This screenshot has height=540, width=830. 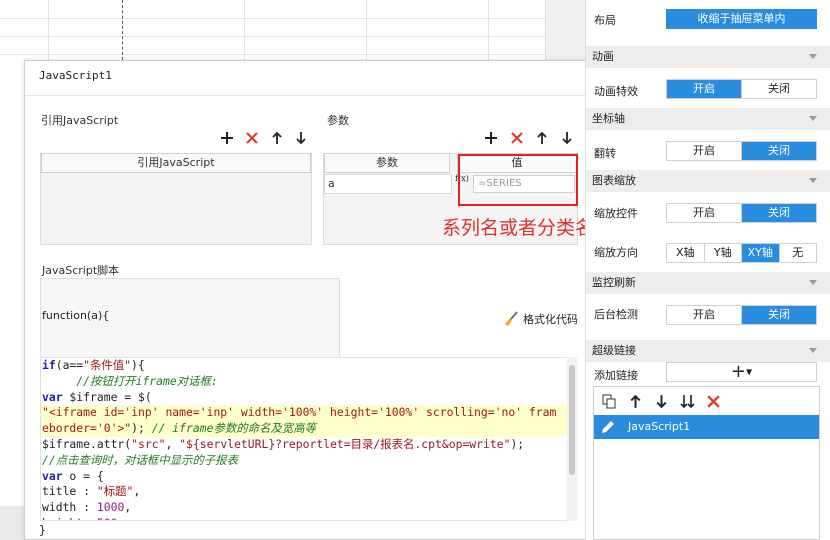 I want to click on move-down-import-button, so click(x=301, y=138).